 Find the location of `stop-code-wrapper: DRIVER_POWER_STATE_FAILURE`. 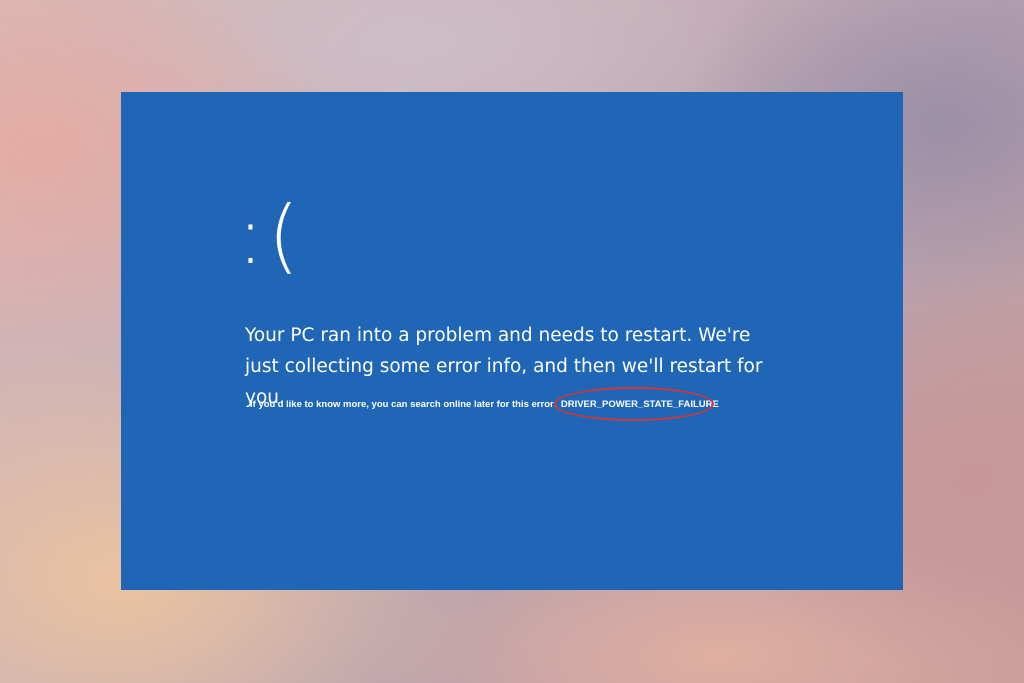

stop-code-wrapper: DRIVER_POWER_STATE_FAILURE is located at coordinates (636, 404).